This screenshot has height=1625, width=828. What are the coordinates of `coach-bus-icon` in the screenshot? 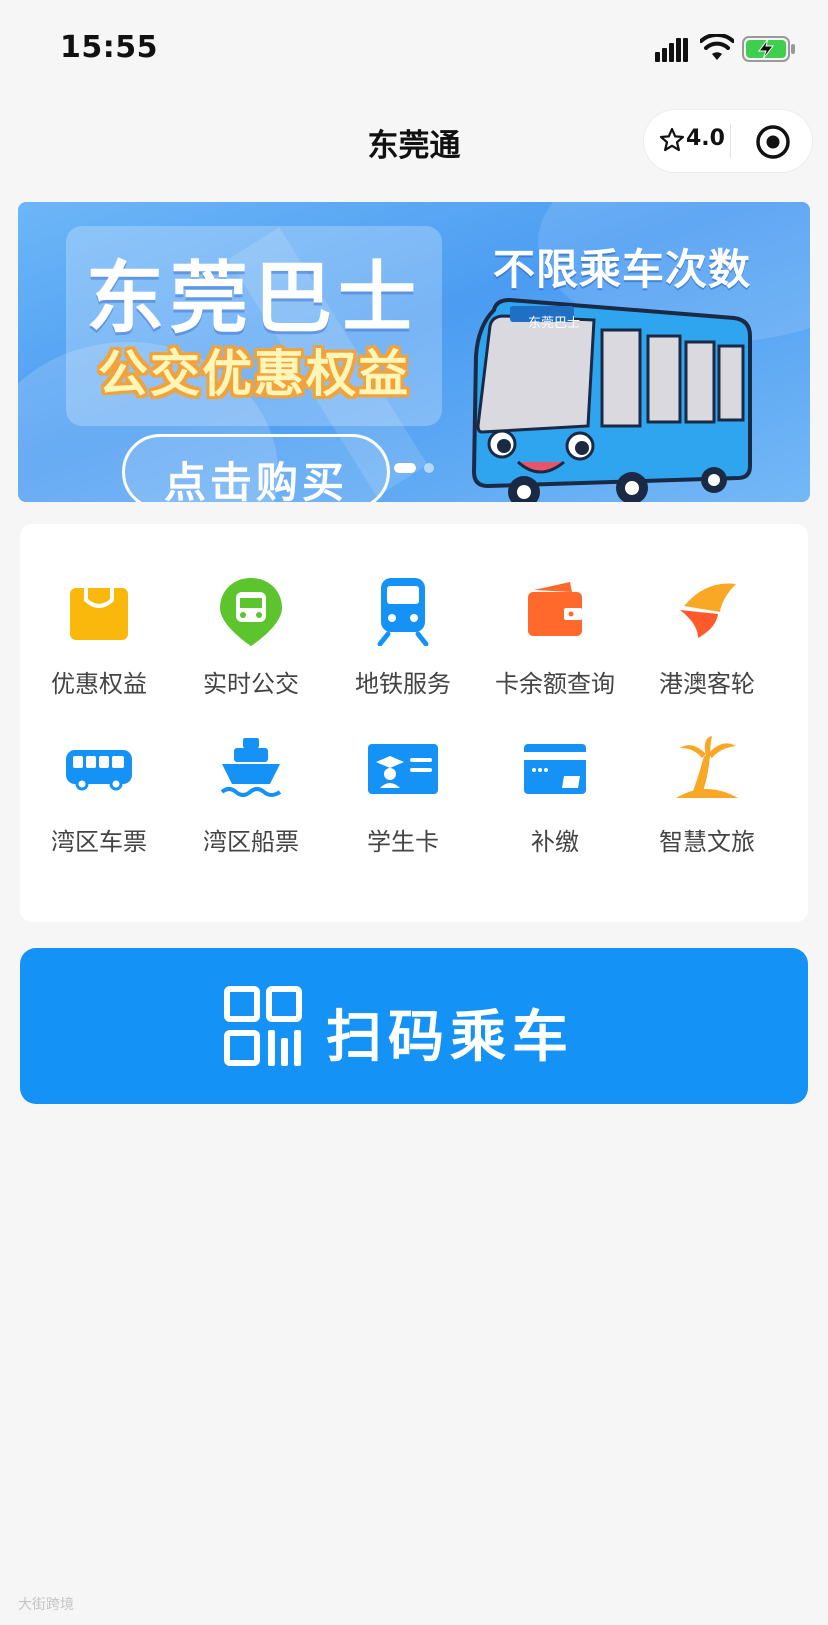 It's located at (99, 770).